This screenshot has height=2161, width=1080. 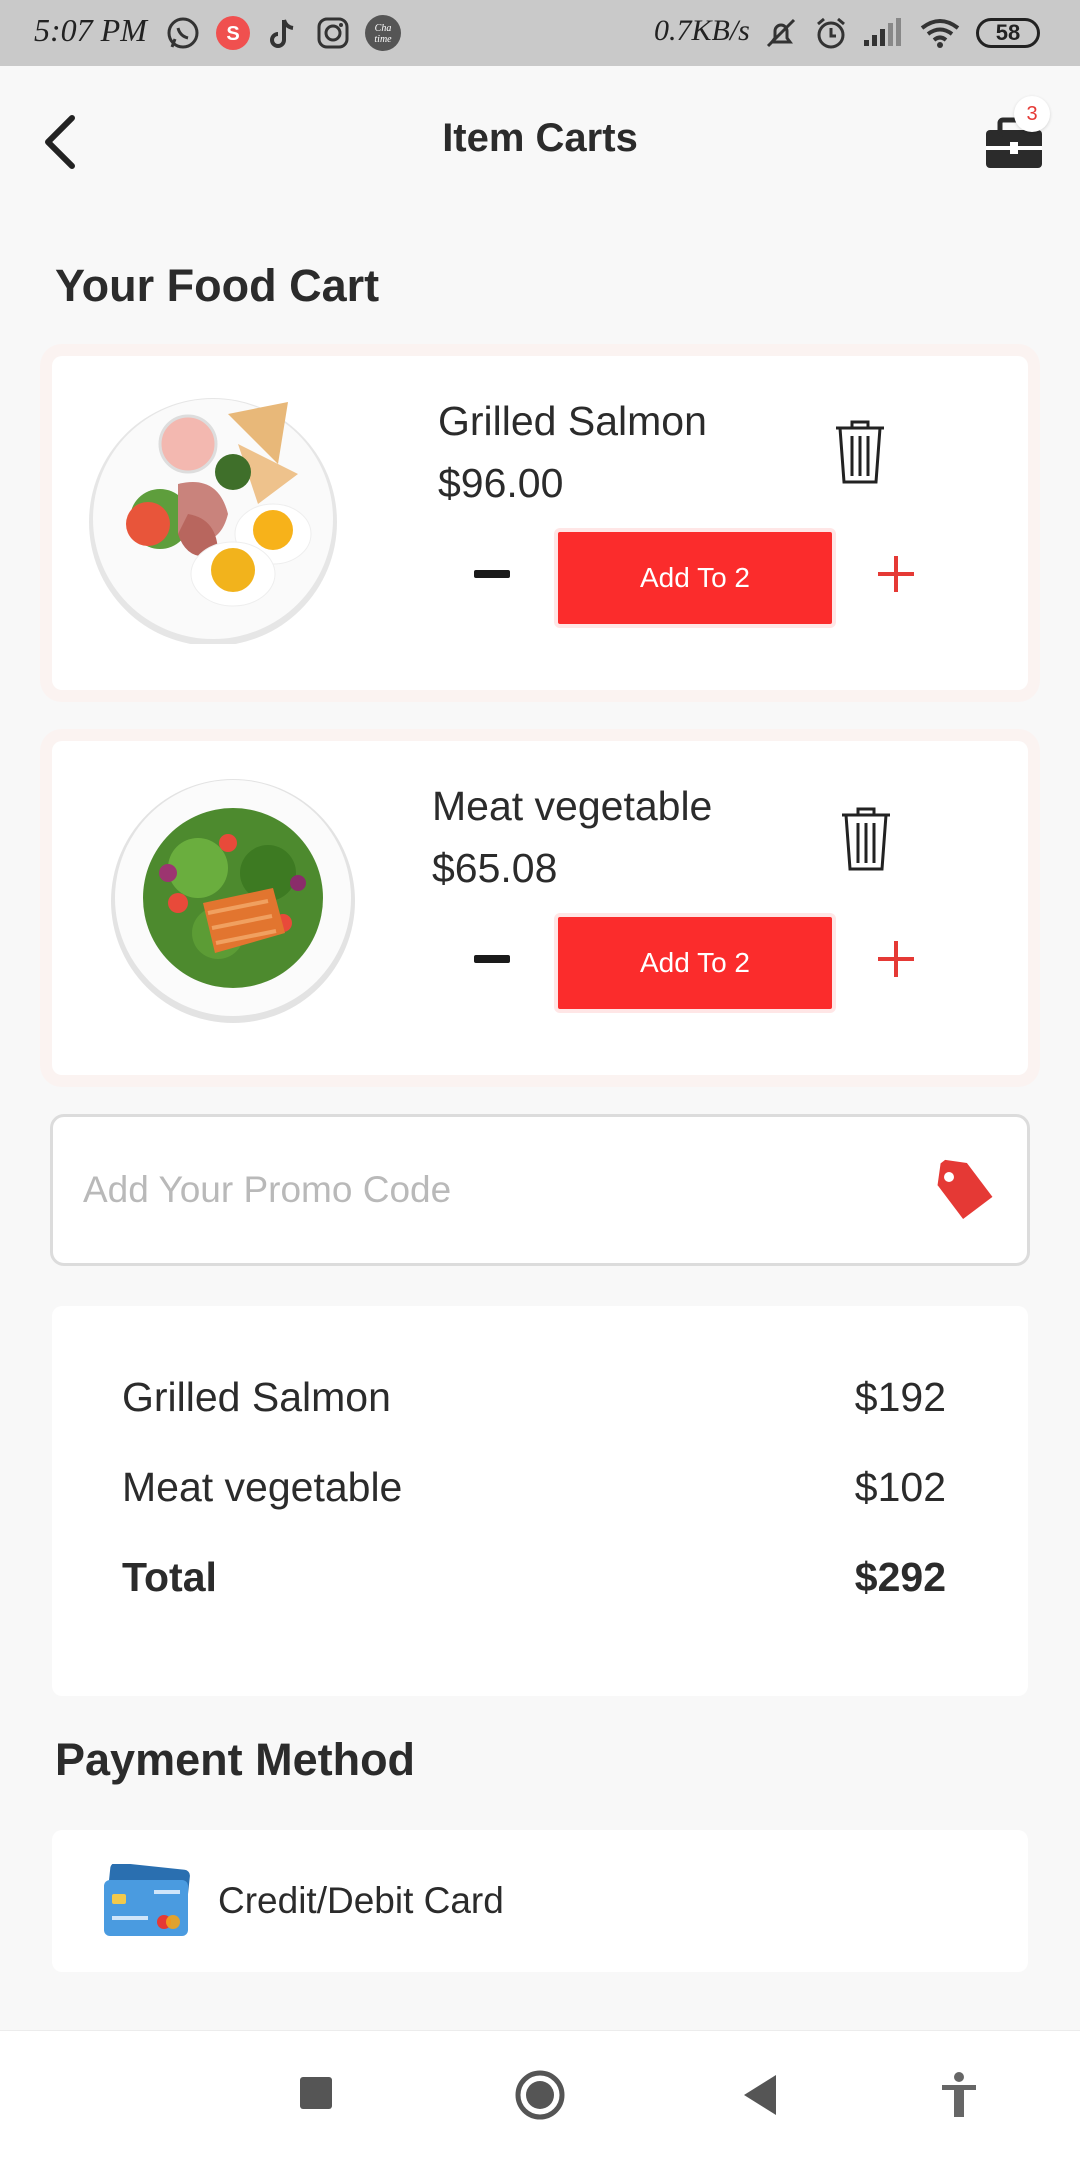 I want to click on home-button, so click(x=540, y=2095).